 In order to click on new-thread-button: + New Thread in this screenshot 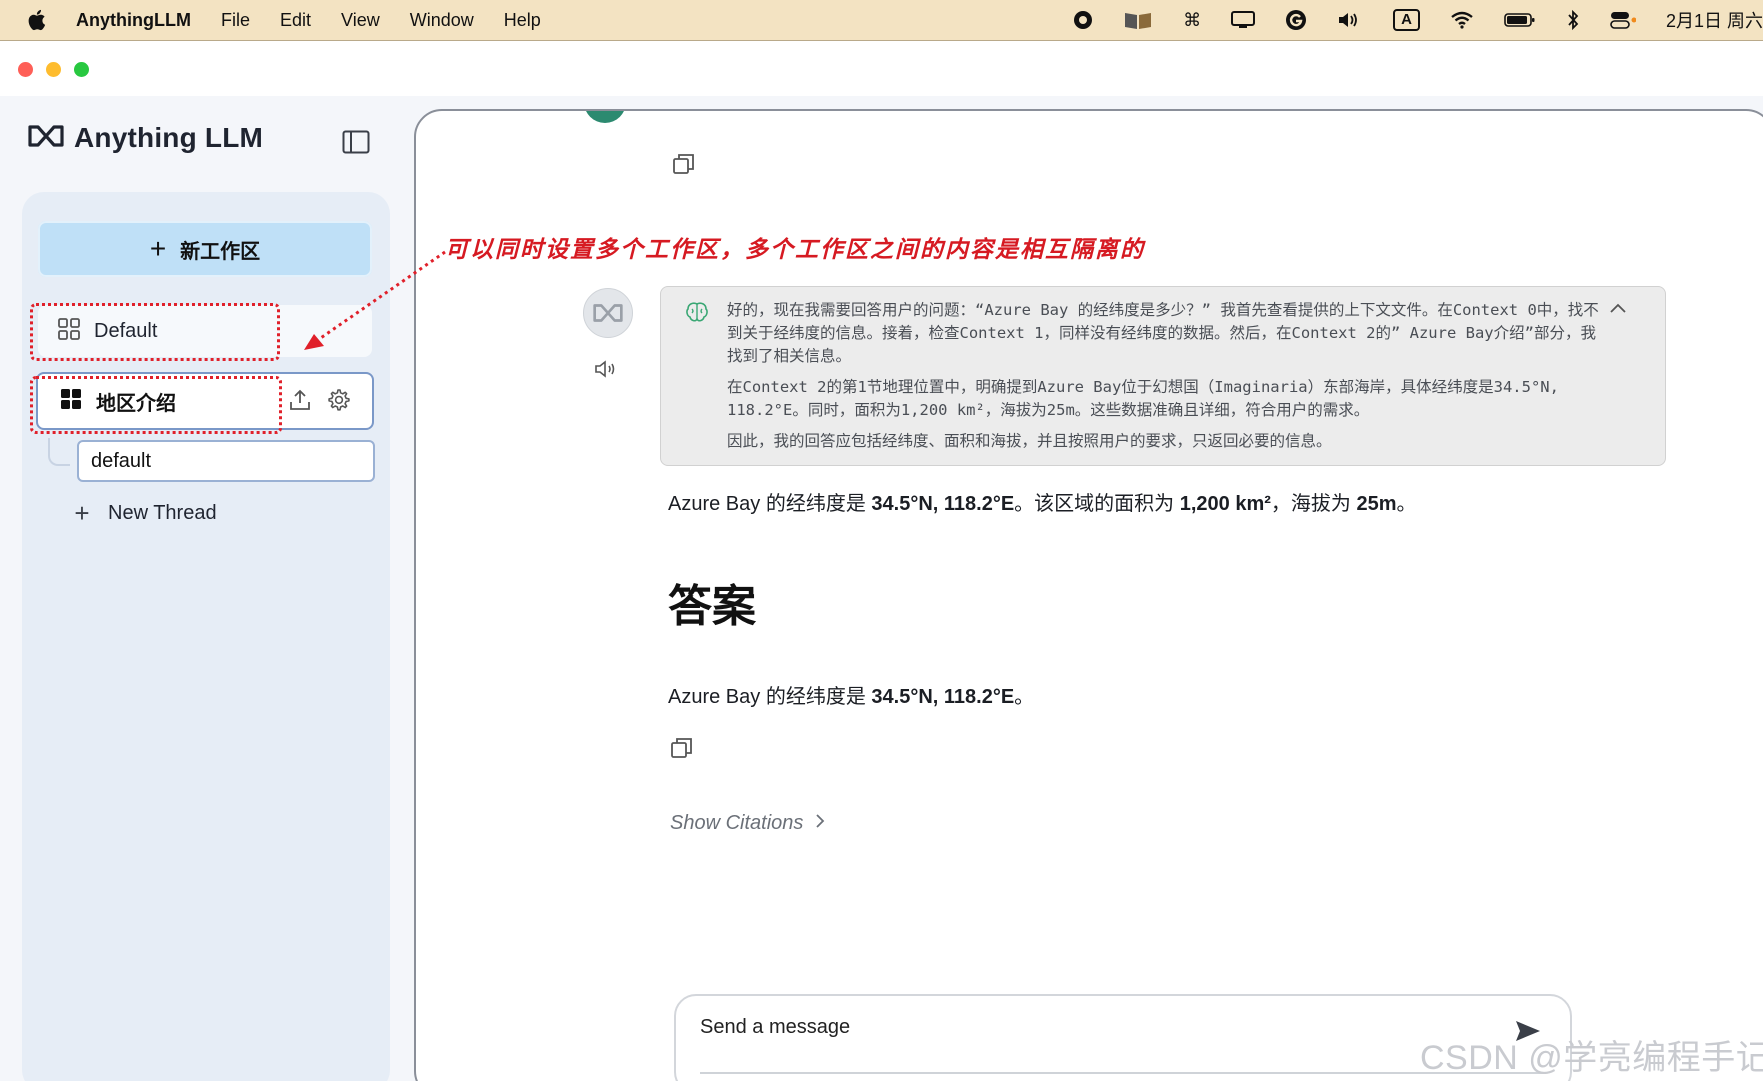, I will do `click(144, 513)`.